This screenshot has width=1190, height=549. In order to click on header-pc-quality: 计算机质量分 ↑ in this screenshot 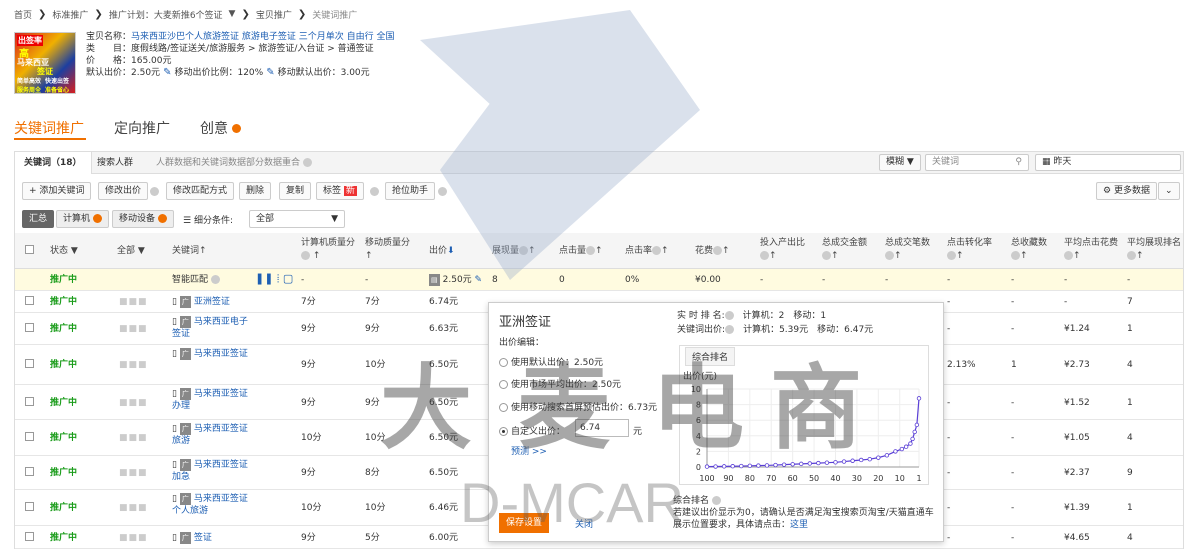, I will do `click(328, 250)`.